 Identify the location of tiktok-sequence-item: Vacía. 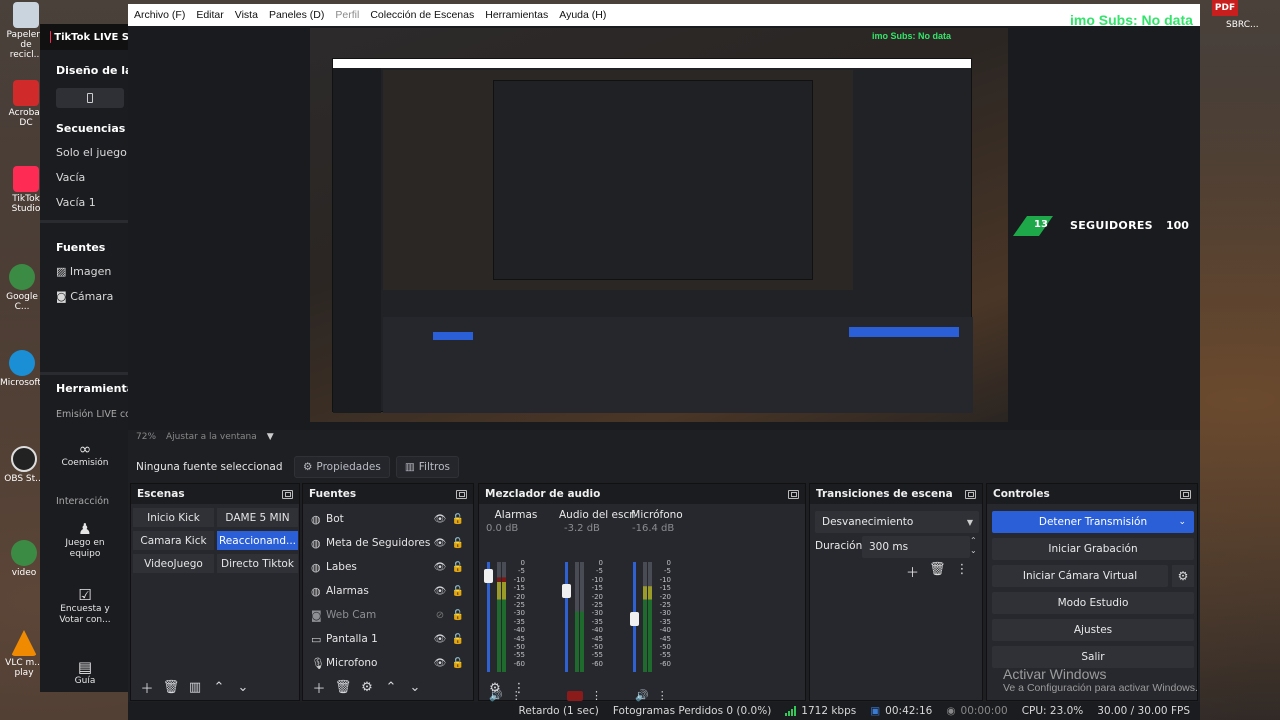
(70, 177).